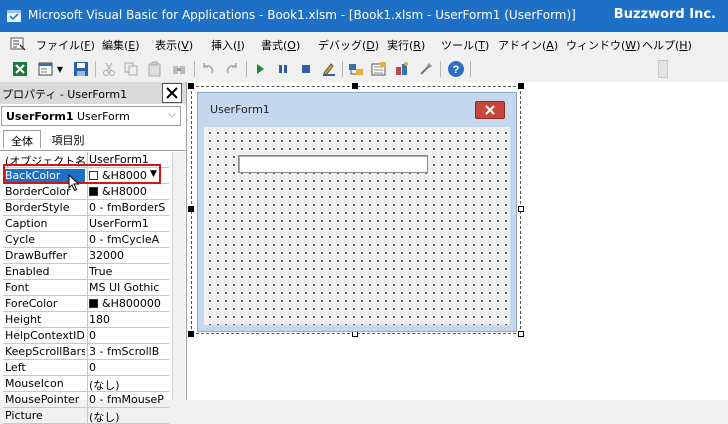 The width and height of the screenshot is (728, 424). What do you see at coordinates (121, 45) in the screenshot?
I see `menu-edit: 編集(E)` at bounding box center [121, 45].